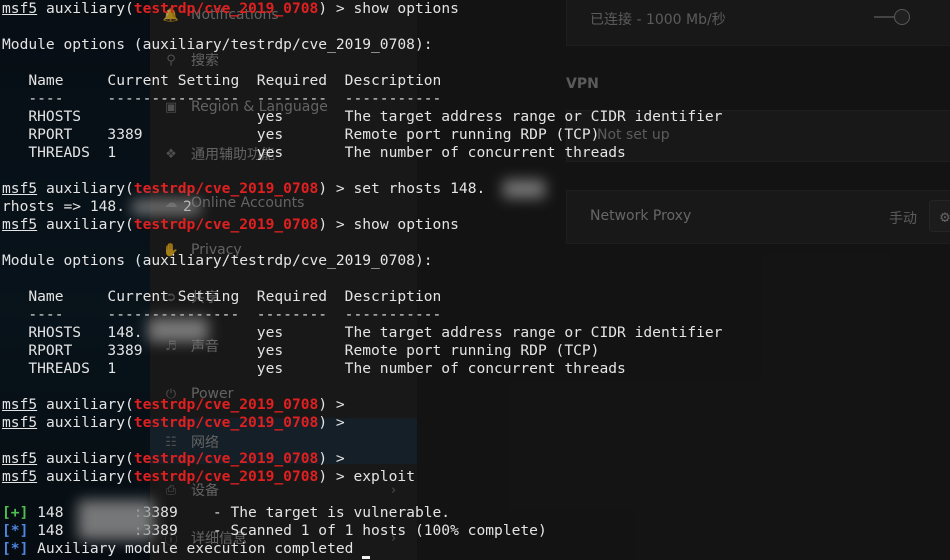 The height and width of the screenshot is (560, 950). I want to click on terminal-cursor, so click(366, 557).